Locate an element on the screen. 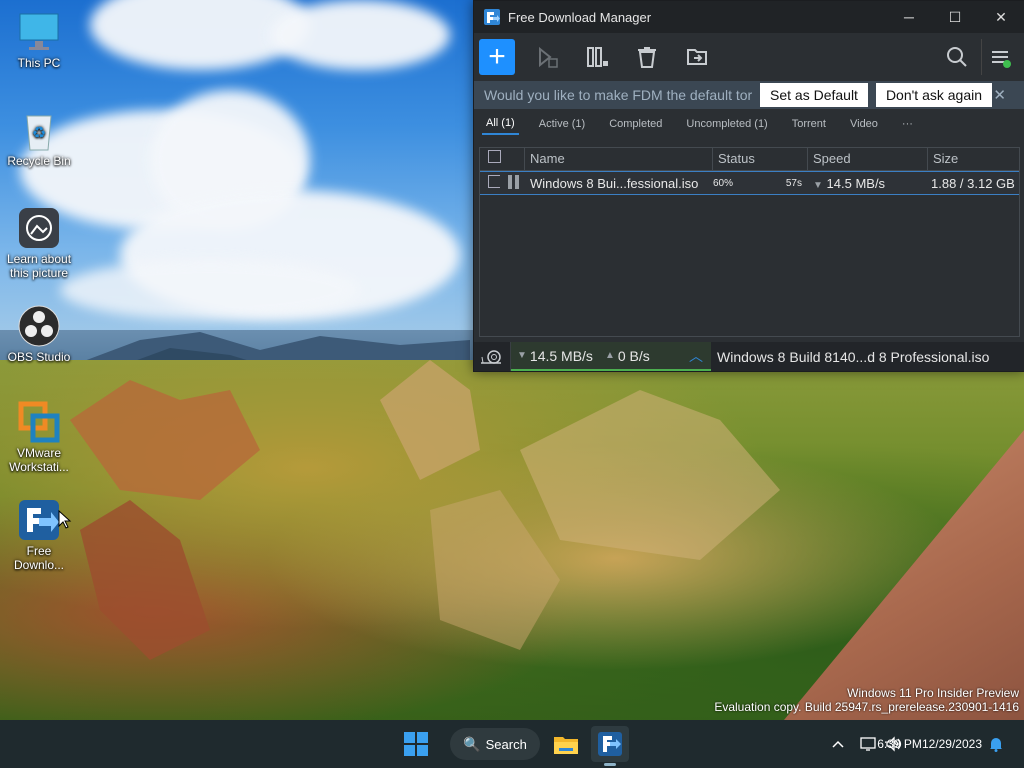 The image size is (1024, 768). add-download-button: + is located at coordinates (497, 57).